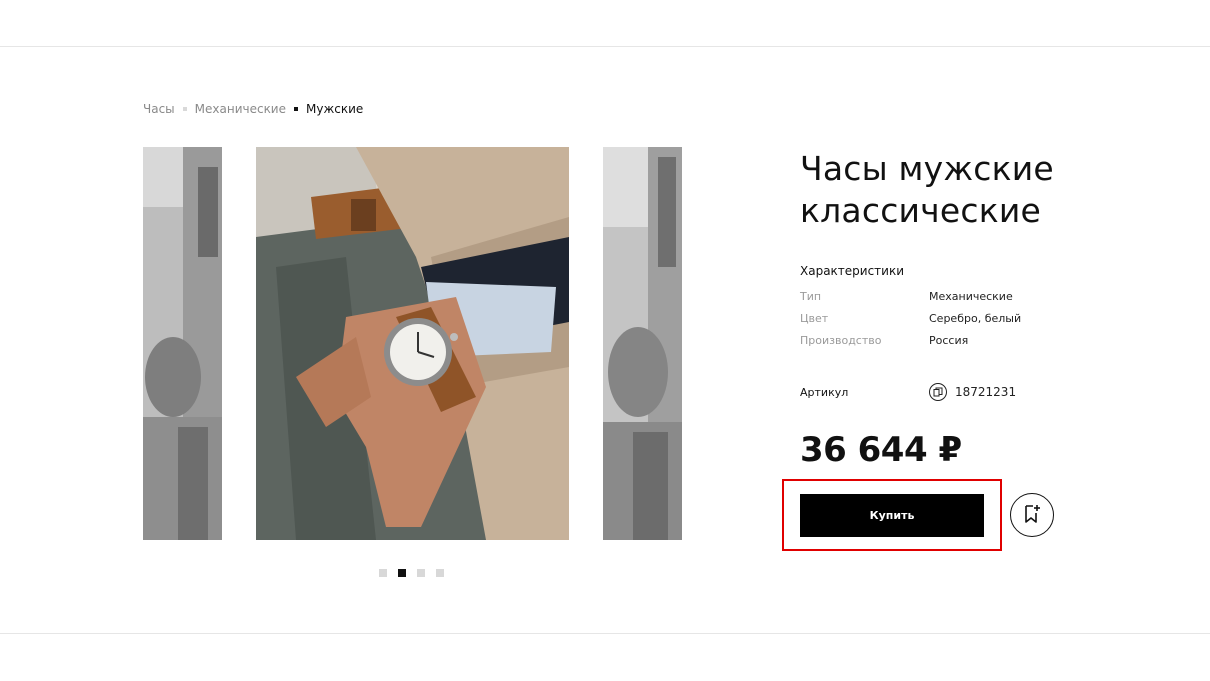 This screenshot has width=1210, height=681. Describe the element at coordinates (814, 318) in the screenshot. I see `spec-label: Цвет` at that location.